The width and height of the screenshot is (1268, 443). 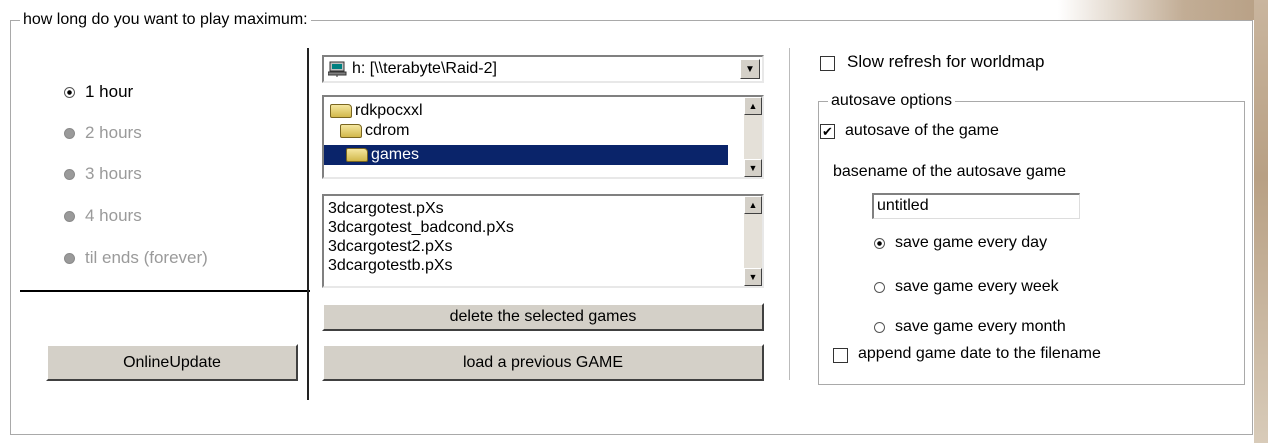 I want to click on chevron-down-icon: ▼, so click(x=750, y=69).